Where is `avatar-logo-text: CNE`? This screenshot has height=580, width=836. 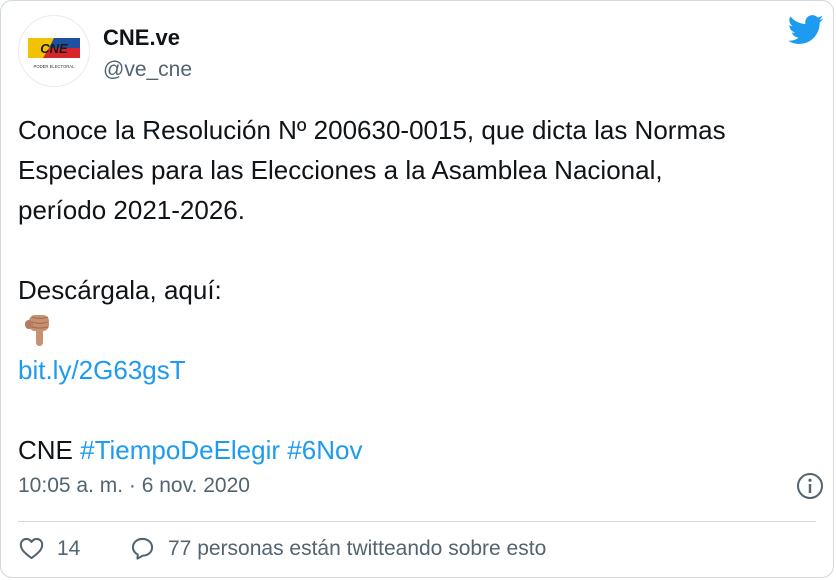
avatar-logo-text: CNE is located at coordinates (54, 48).